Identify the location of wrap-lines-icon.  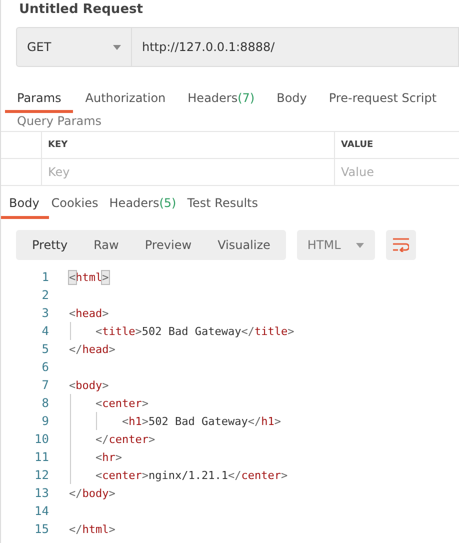
(401, 245).